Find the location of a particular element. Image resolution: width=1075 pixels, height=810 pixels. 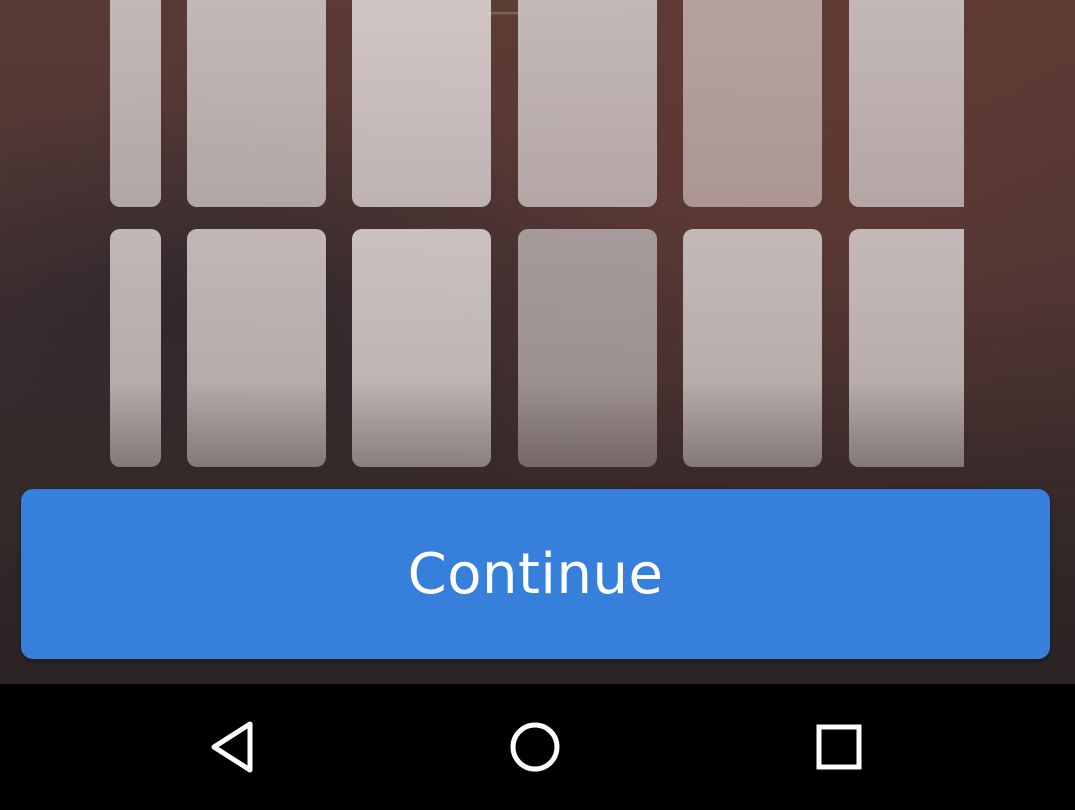

nav-home-button is located at coordinates (535, 747).